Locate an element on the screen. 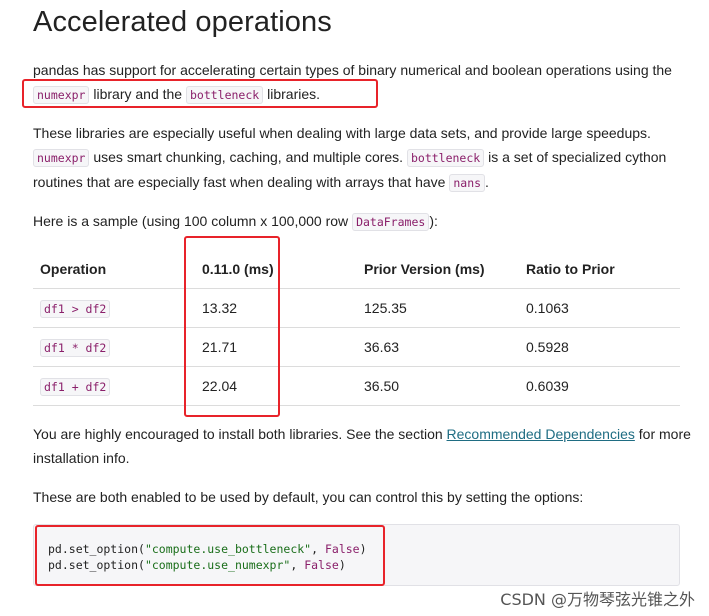  table-cell: 0.5928 is located at coordinates (599, 347).